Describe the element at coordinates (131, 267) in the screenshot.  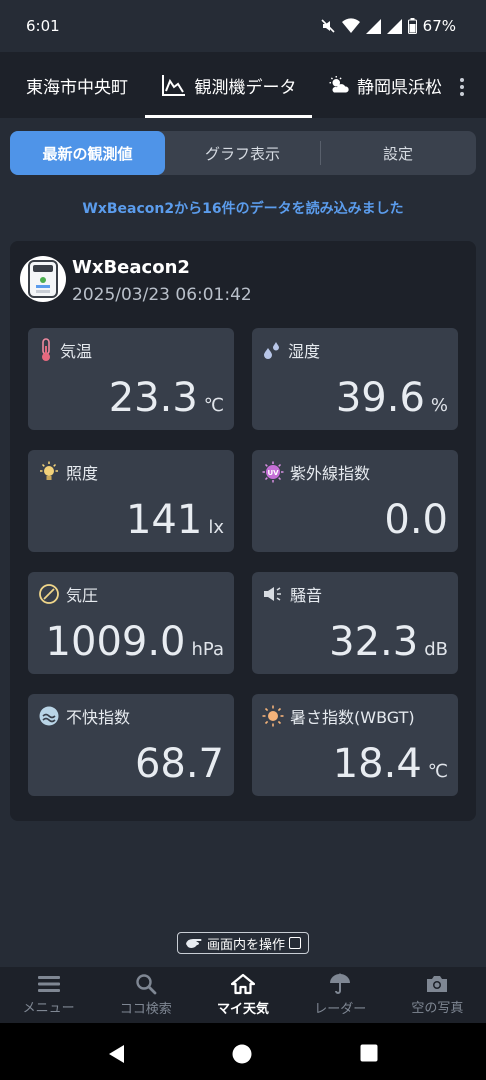
I see `device-name: WxBeacon2` at that location.